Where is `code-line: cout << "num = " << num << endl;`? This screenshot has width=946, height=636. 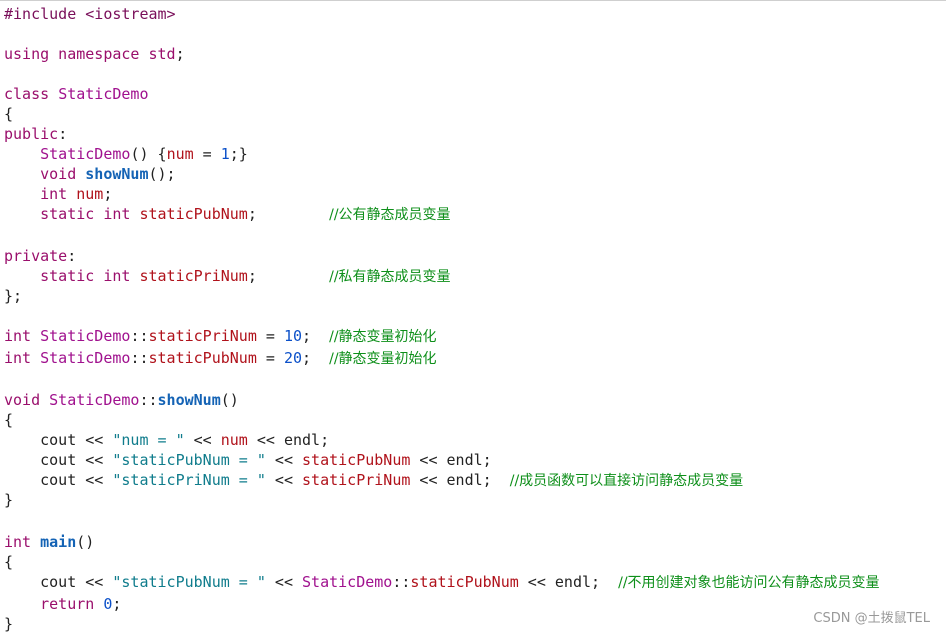
code-line: cout << "num = " << num << endl; is located at coordinates (166, 440).